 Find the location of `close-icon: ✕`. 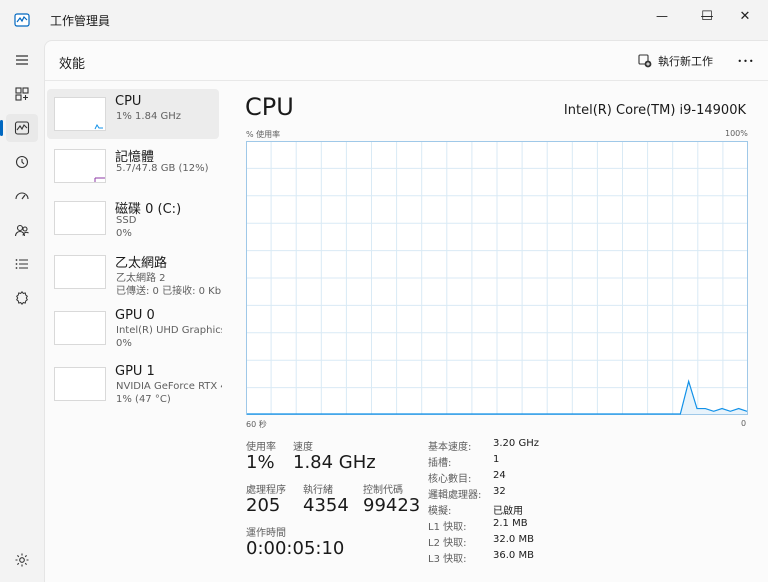

close-icon: ✕ is located at coordinates (745, 16).